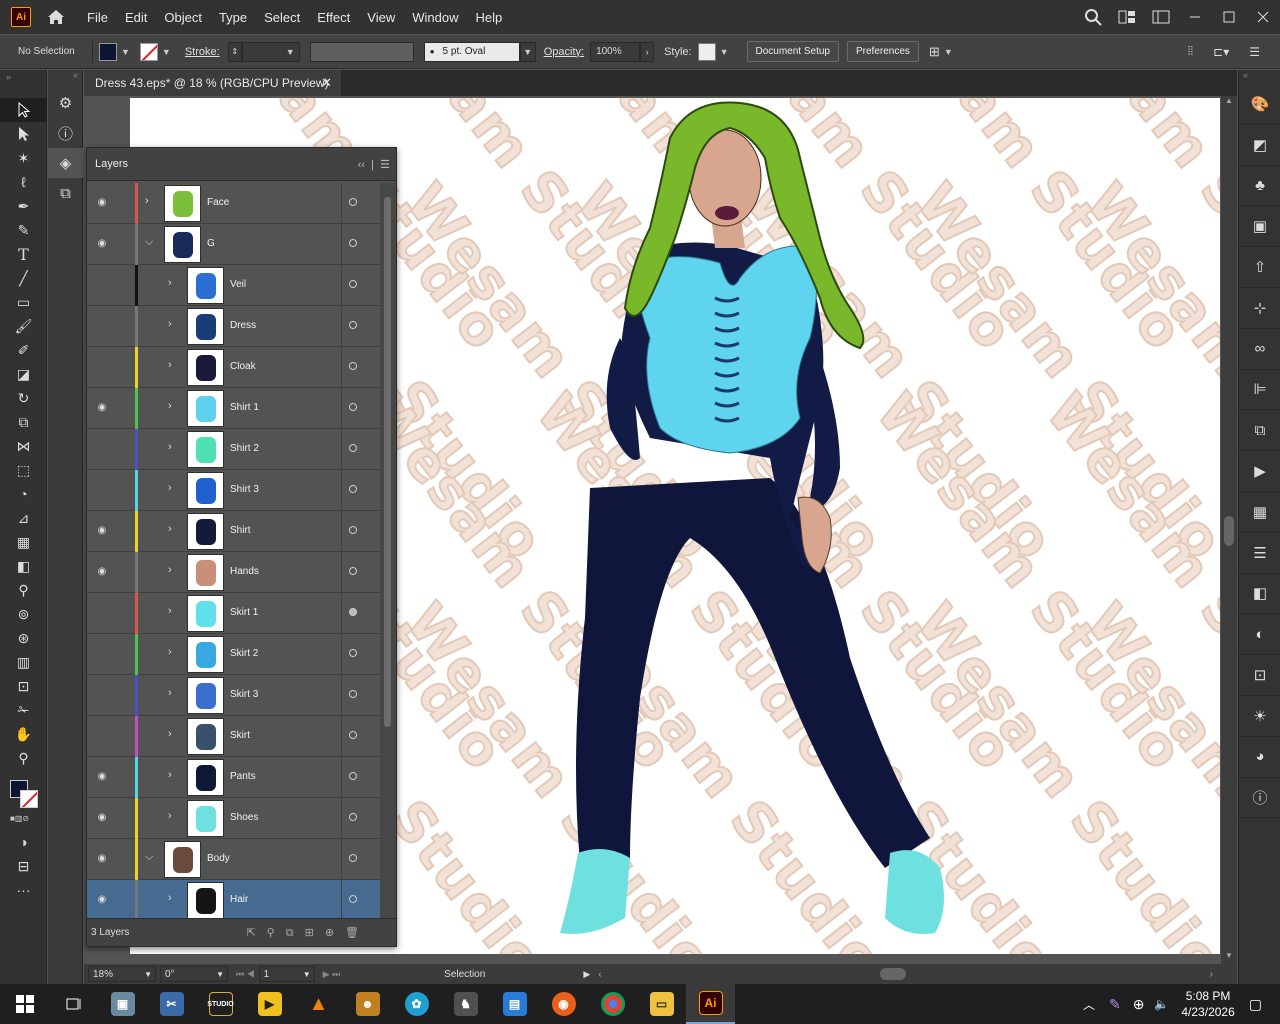 The width and height of the screenshot is (1280, 1024). What do you see at coordinates (1255, 1004) in the screenshot?
I see `notifications-icon: ▢` at bounding box center [1255, 1004].